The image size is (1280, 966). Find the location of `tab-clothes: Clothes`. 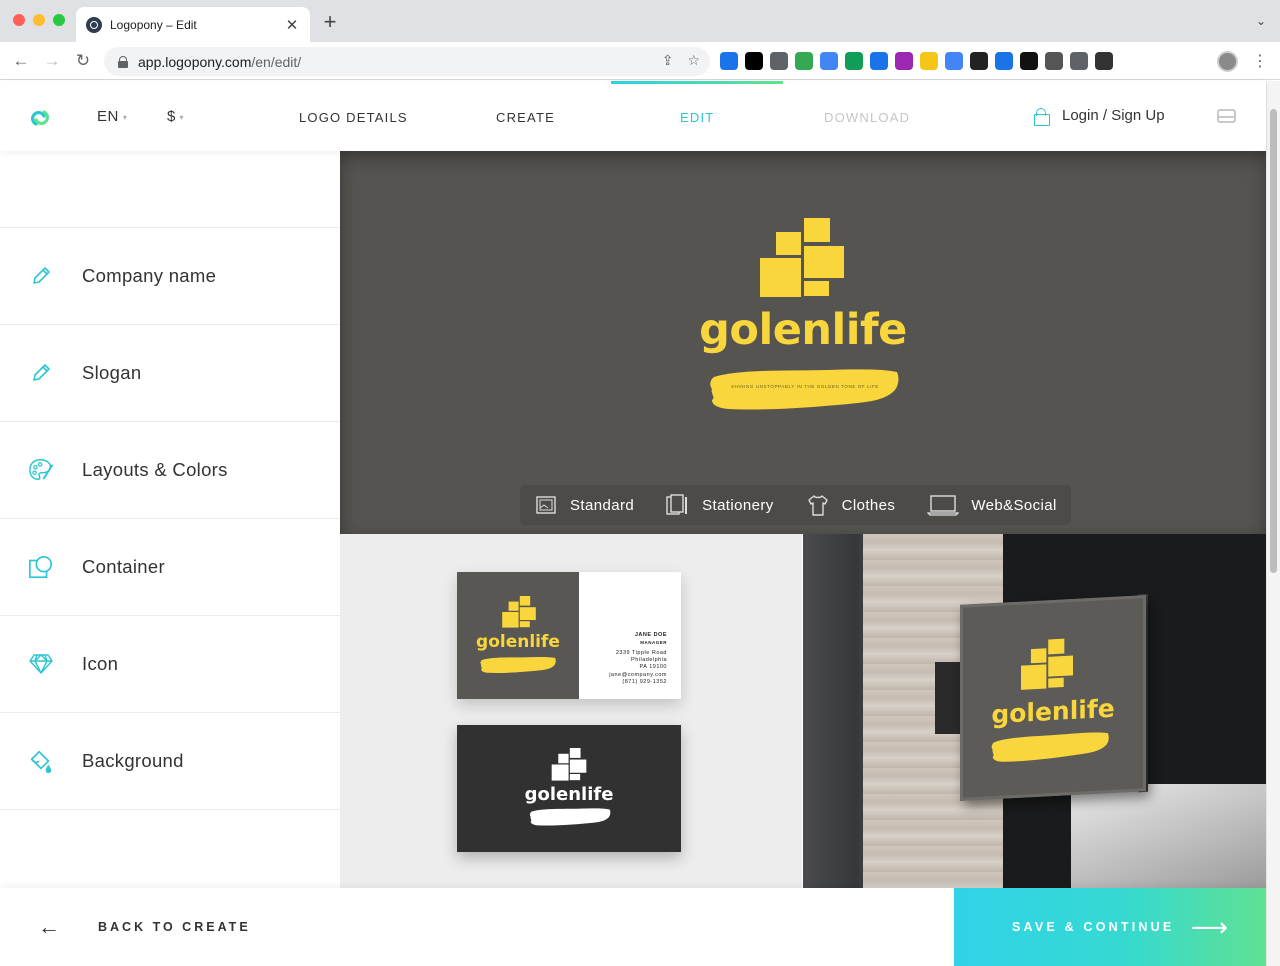

tab-clothes: Clothes is located at coordinates (851, 505).